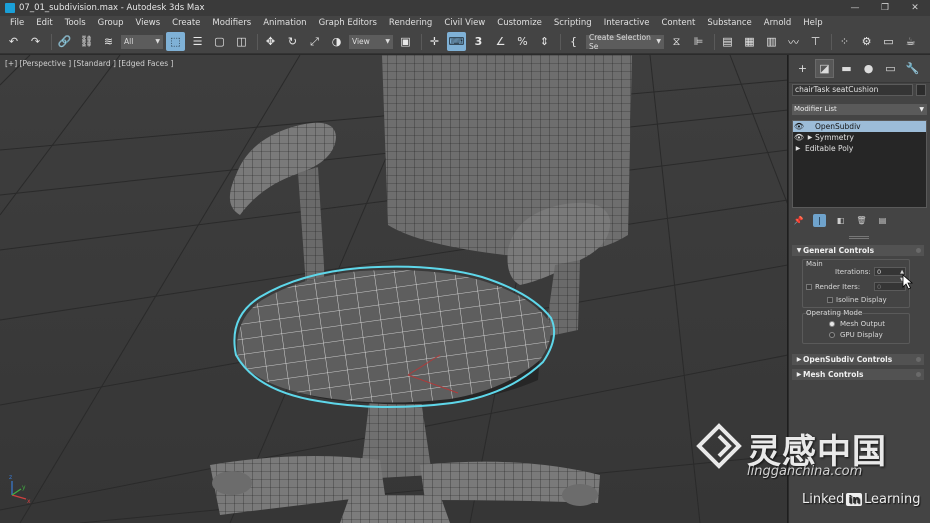 The height and width of the screenshot is (523, 930). What do you see at coordinates (824, 68) in the screenshot?
I see `modify-tab-icon: ◪` at bounding box center [824, 68].